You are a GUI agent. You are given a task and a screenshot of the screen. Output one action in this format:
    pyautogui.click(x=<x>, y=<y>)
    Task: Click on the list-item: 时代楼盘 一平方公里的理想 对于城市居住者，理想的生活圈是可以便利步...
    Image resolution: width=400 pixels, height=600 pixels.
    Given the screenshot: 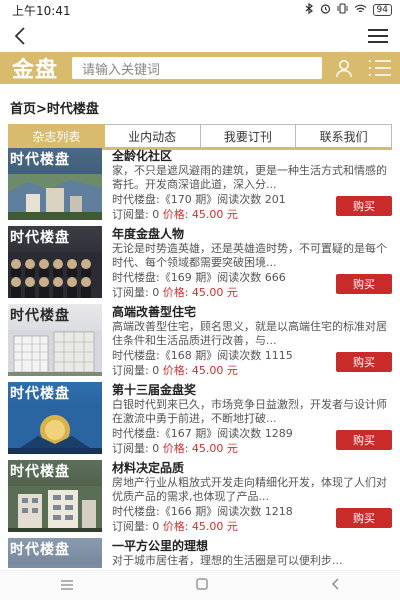 What is the action you would take?
    pyautogui.click(x=200, y=552)
    